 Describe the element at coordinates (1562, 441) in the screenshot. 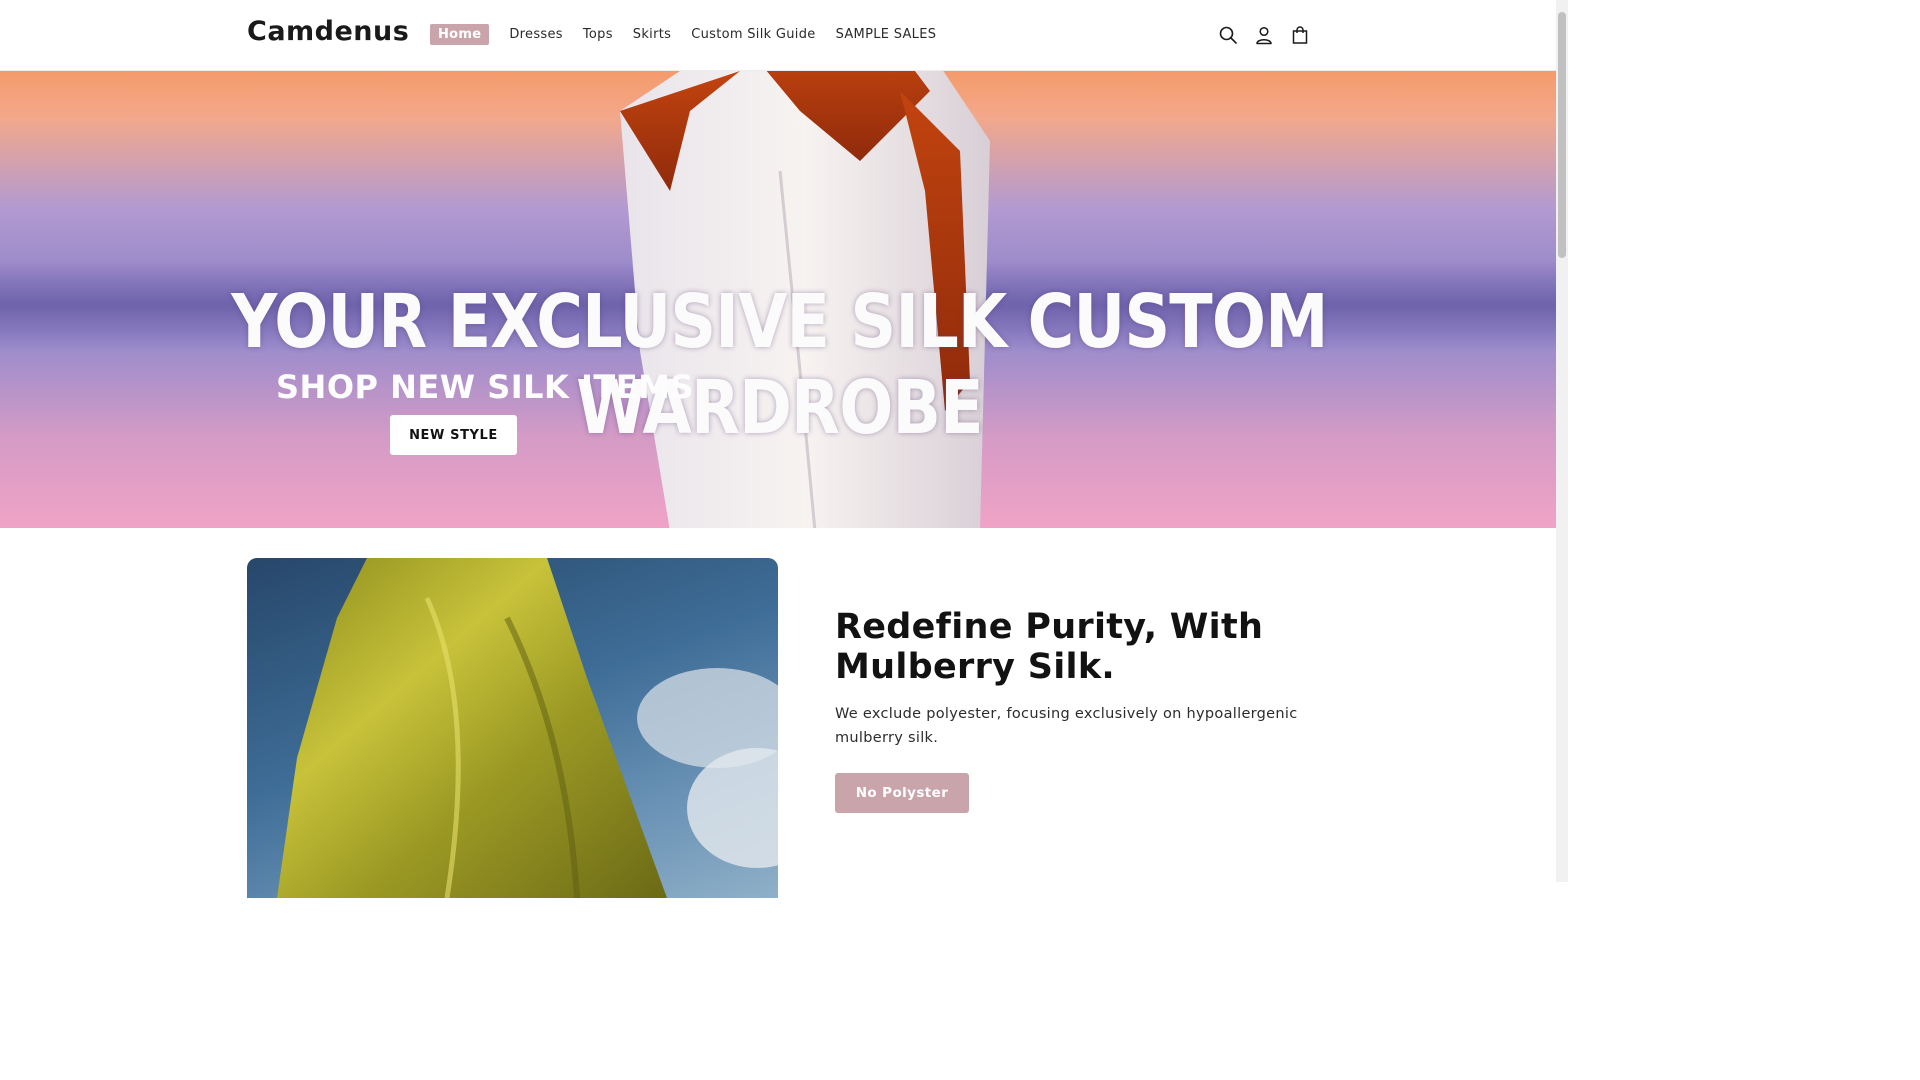

I see `page-scrollbar` at that location.